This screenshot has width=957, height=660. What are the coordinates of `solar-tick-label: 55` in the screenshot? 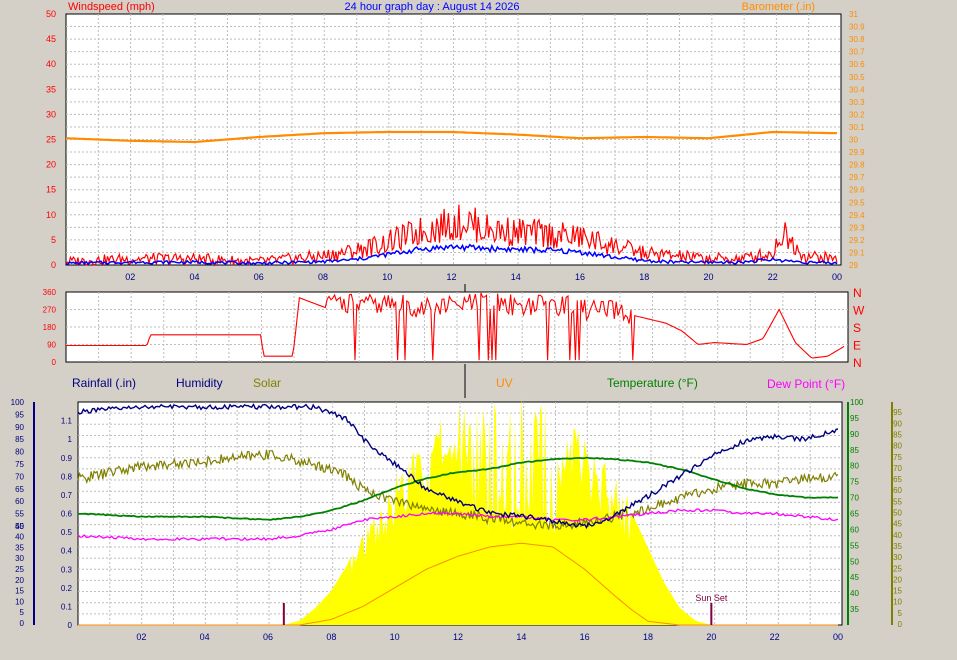 It's located at (897, 501).